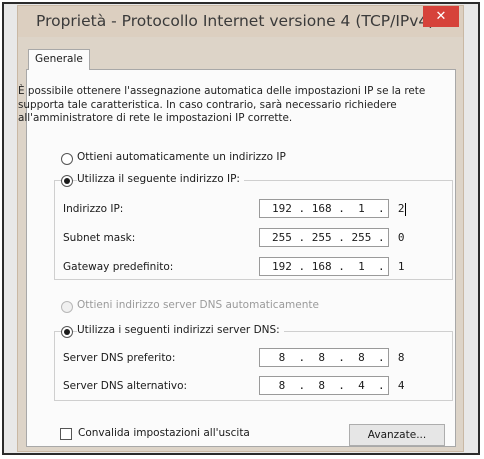 This screenshot has height=459, width=484. What do you see at coordinates (406, 209) in the screenshot?
I see `text-caret` at bounding box center [406, 209].